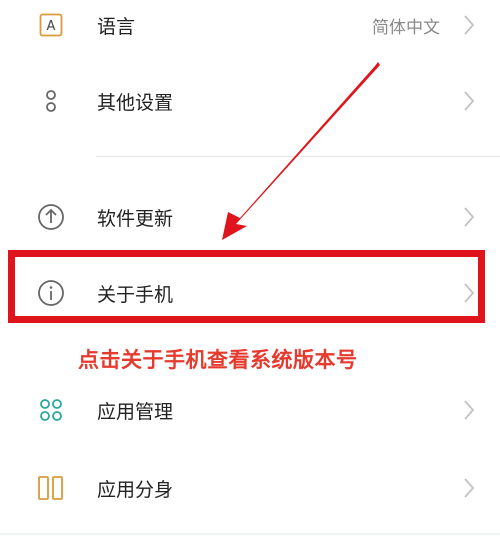 Image resolution: width=500 pixels, height=537 pixels. Describe the element at coordinates (135, 218) in the screenshot. I see `settings-item-label: 软件更新` at that location.